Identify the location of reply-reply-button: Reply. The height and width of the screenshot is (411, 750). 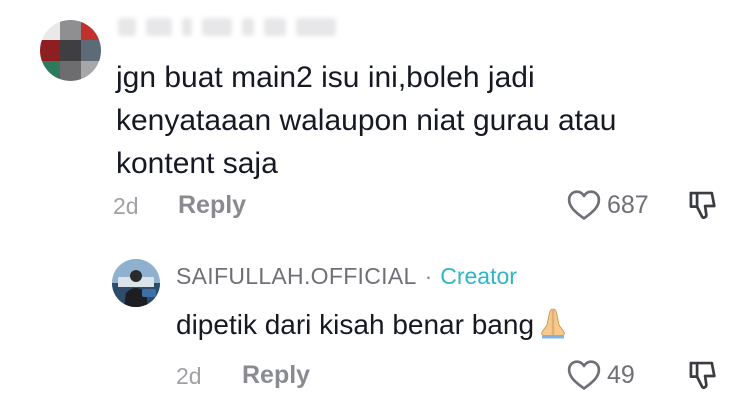
(276, 375).